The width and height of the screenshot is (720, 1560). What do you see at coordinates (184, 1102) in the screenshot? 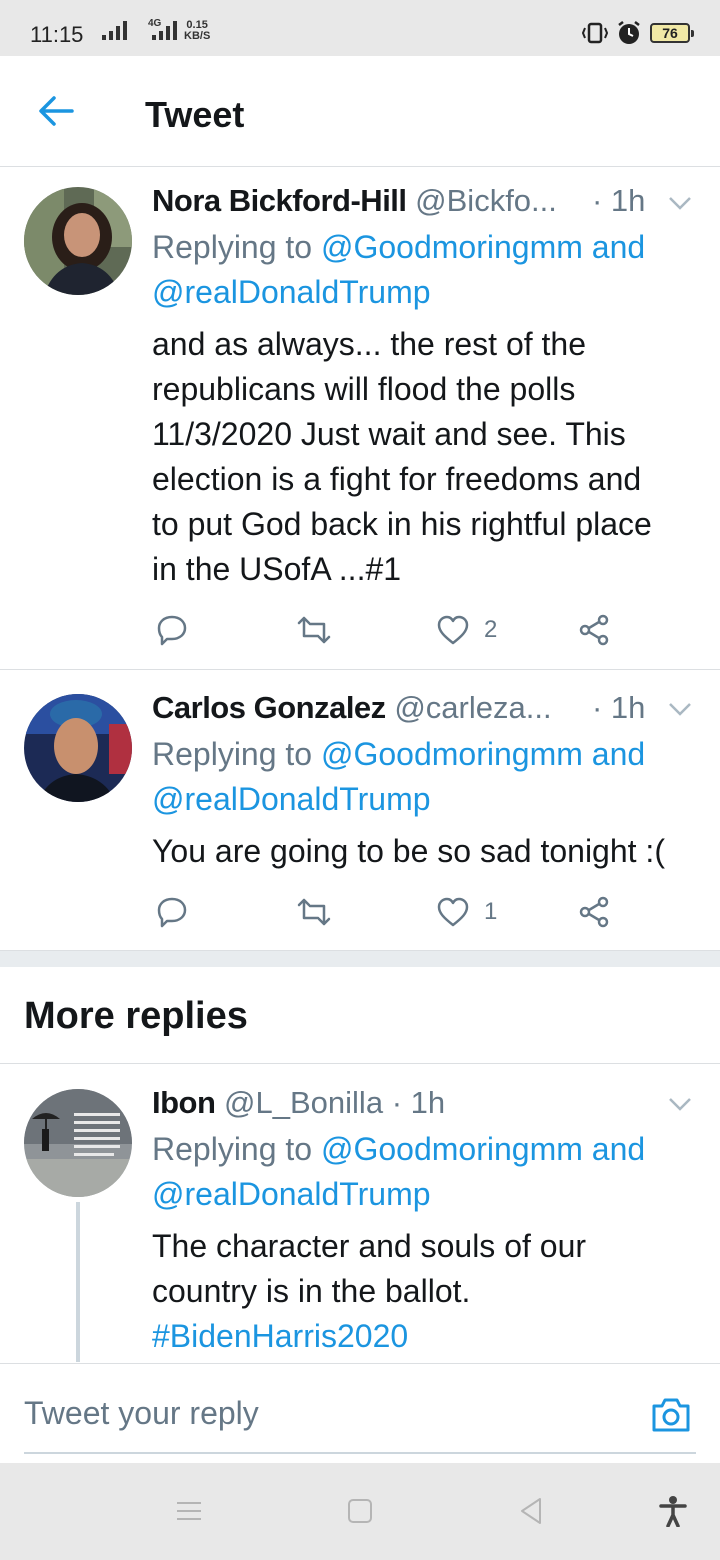
I see `author-name: Ibon` at bounding box center [184, 1102].